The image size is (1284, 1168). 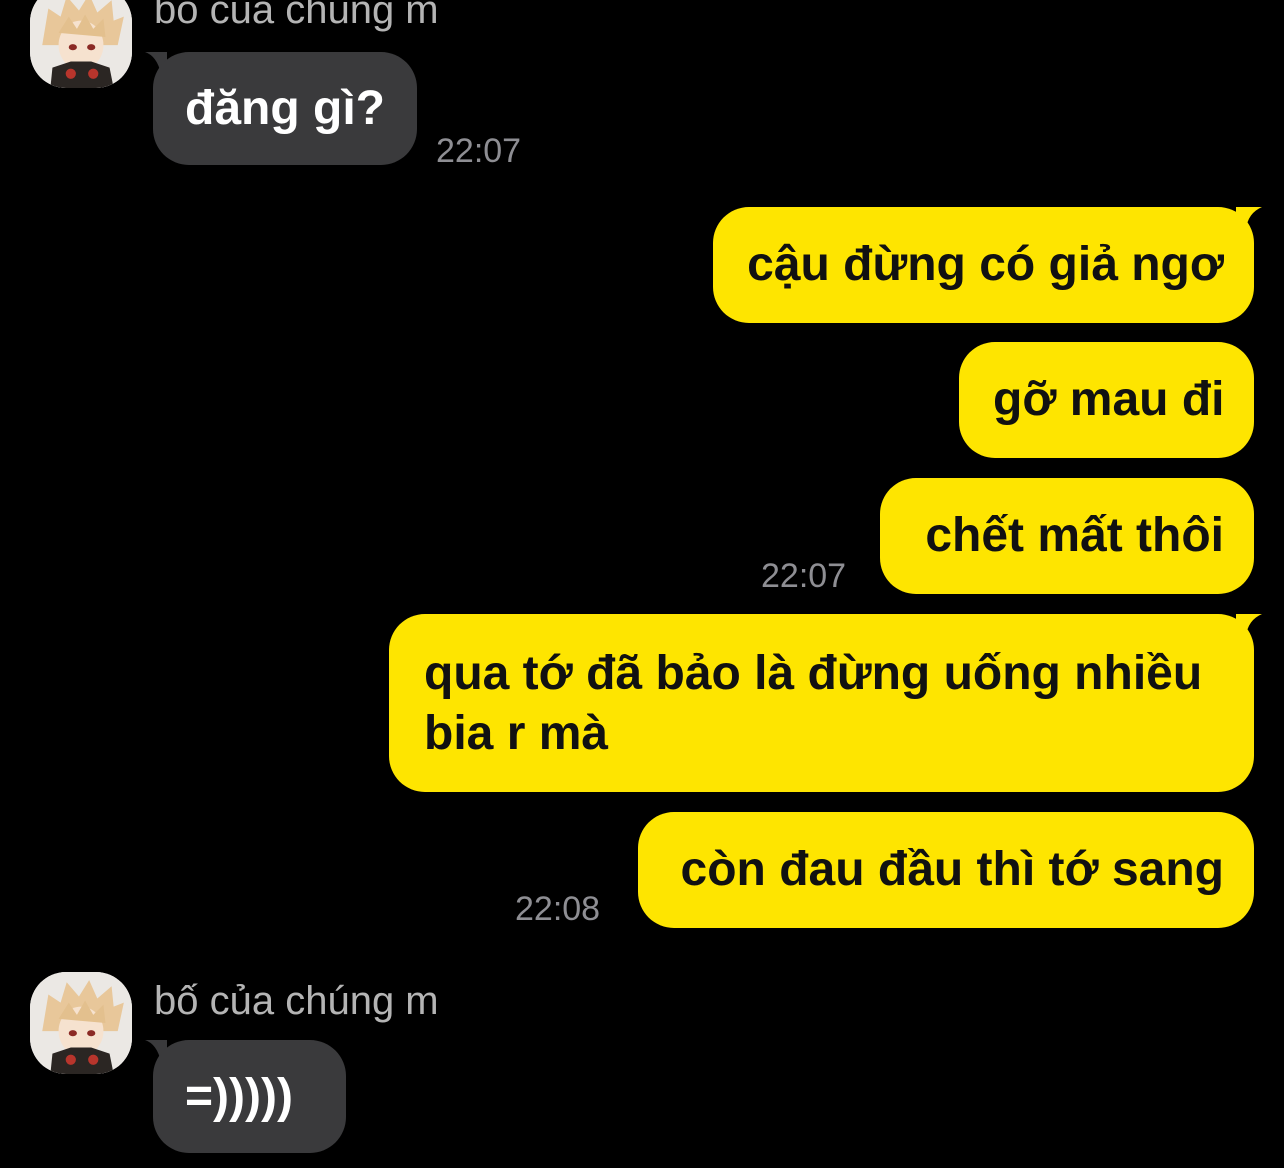 I want to click on message-text: đăng gì?, so click(x=285, y=108).